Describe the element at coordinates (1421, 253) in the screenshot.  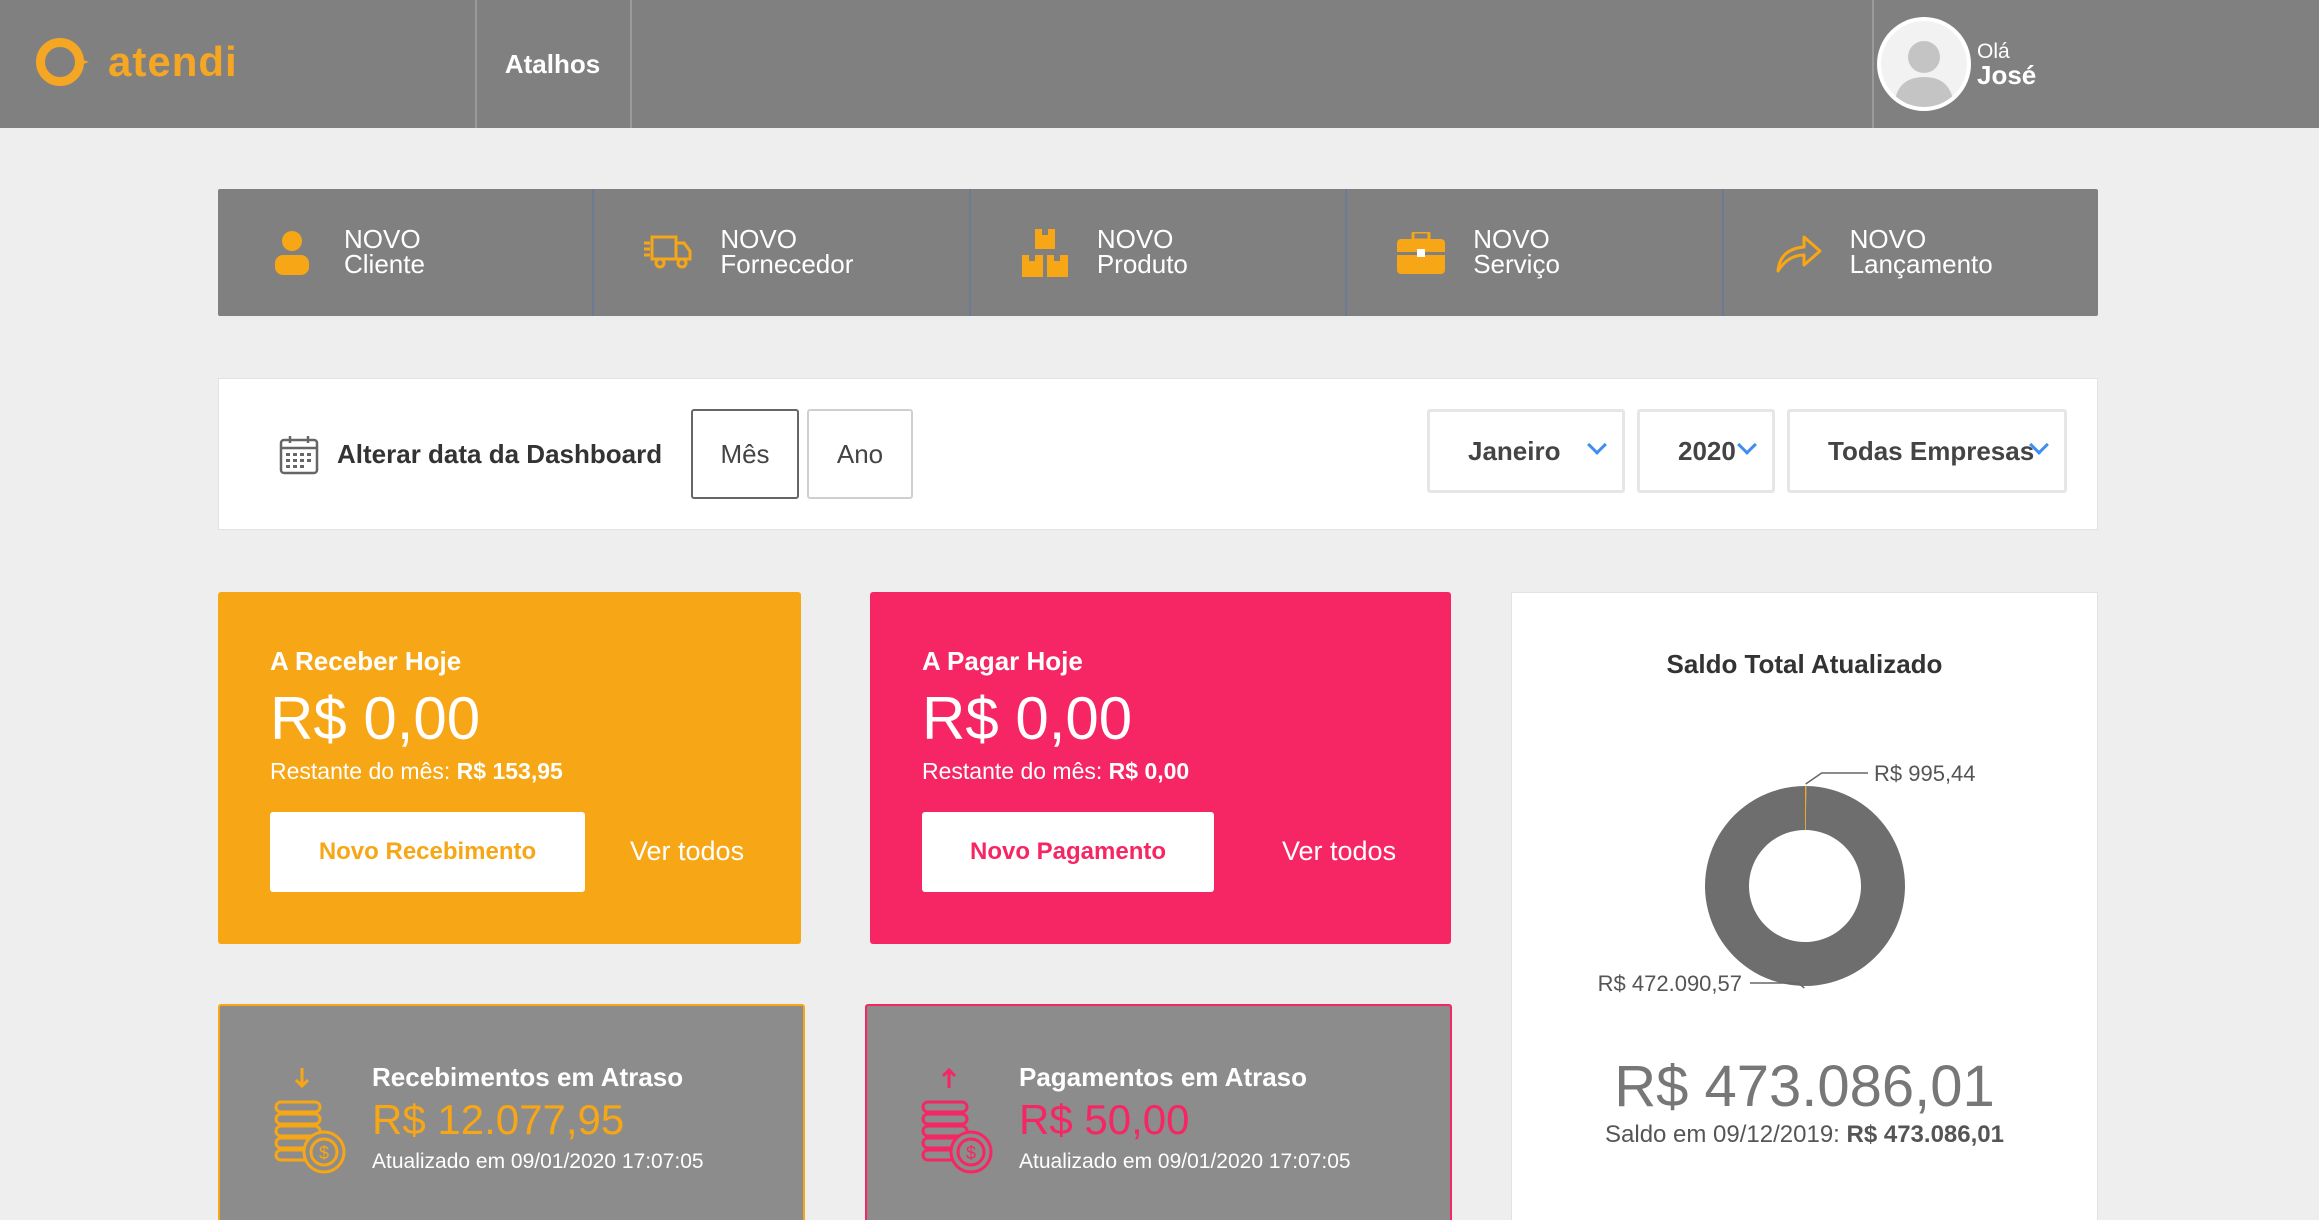
I see `briefcase-icon` at that location.